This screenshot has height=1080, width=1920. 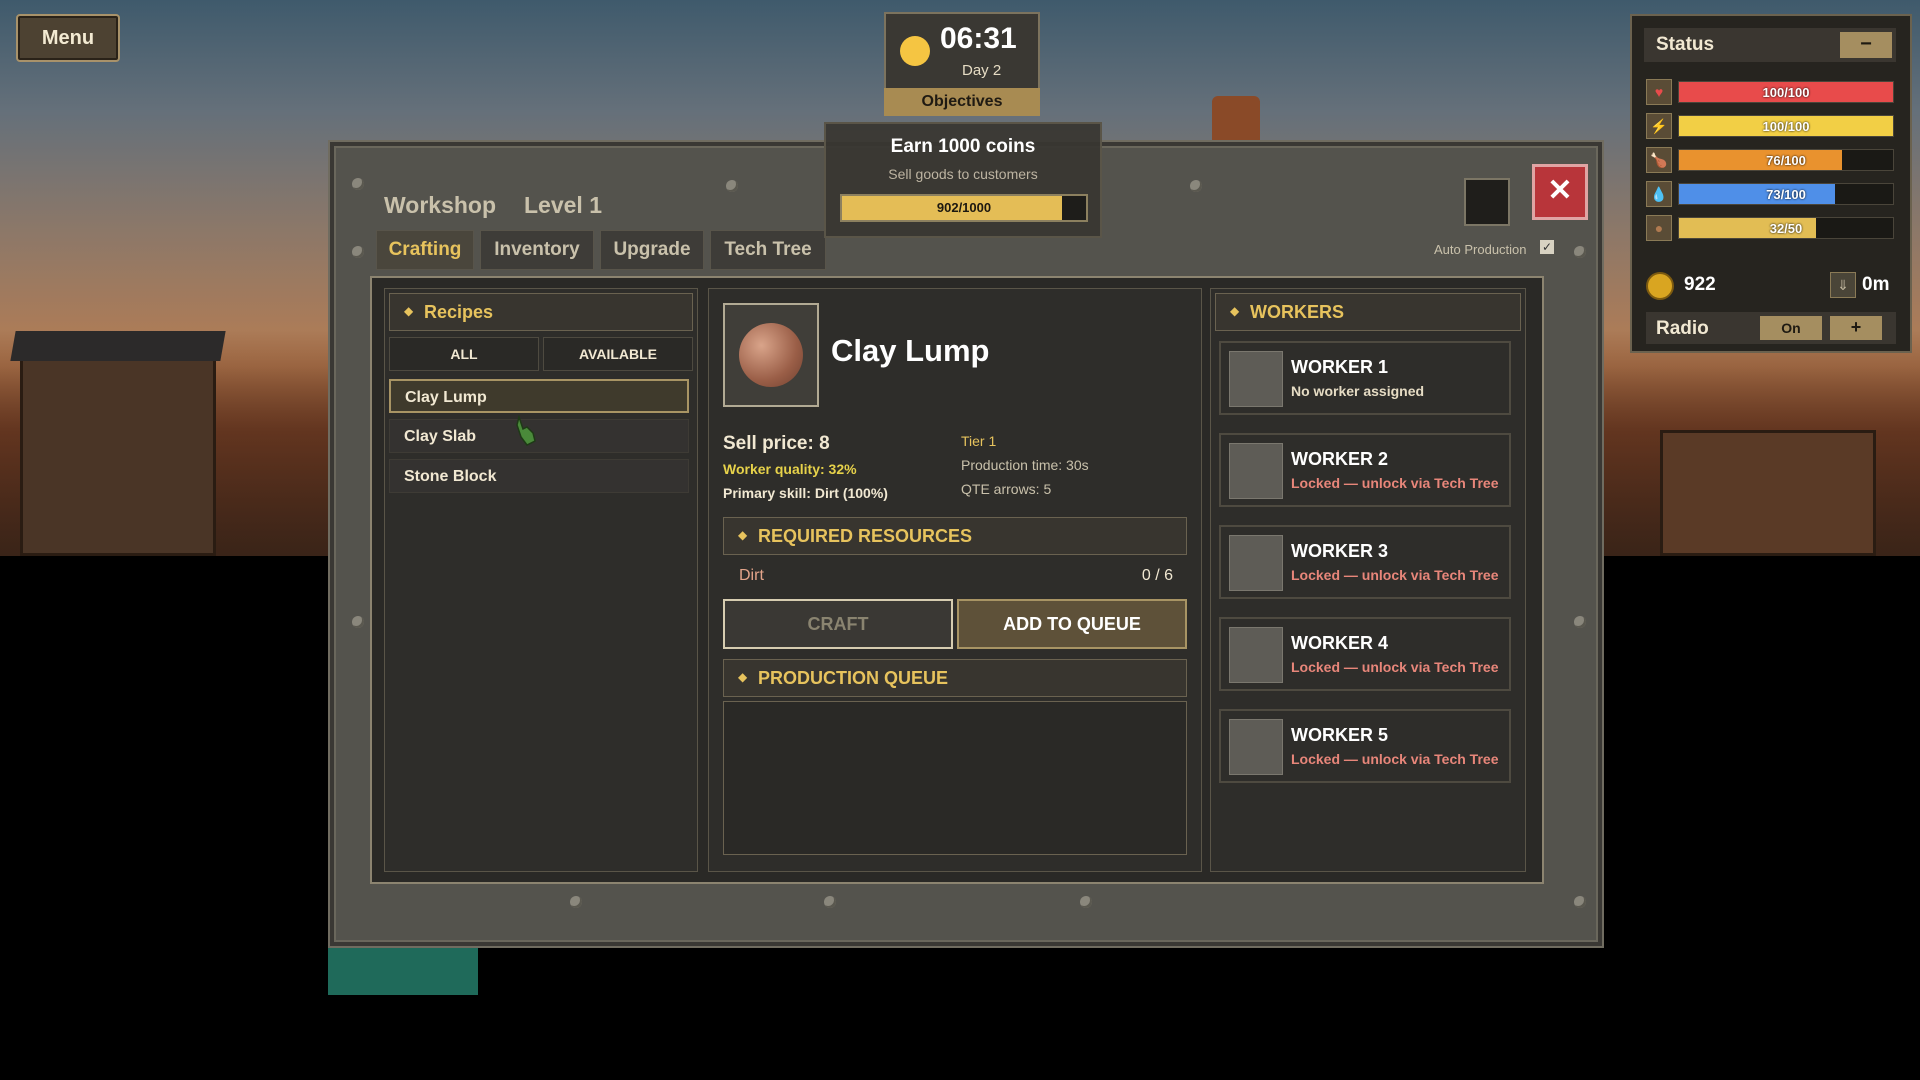 I want to click on clock-panel: 06:31 Day 2, so click(x=962, y=51).